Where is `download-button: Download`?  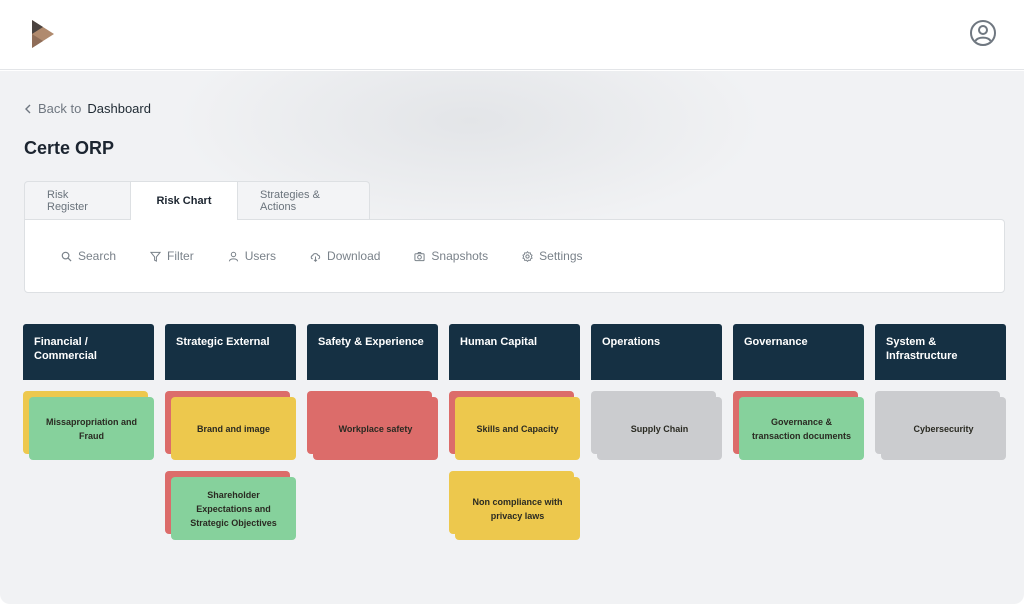 download-button: Download is located at coordinates (345, 256).